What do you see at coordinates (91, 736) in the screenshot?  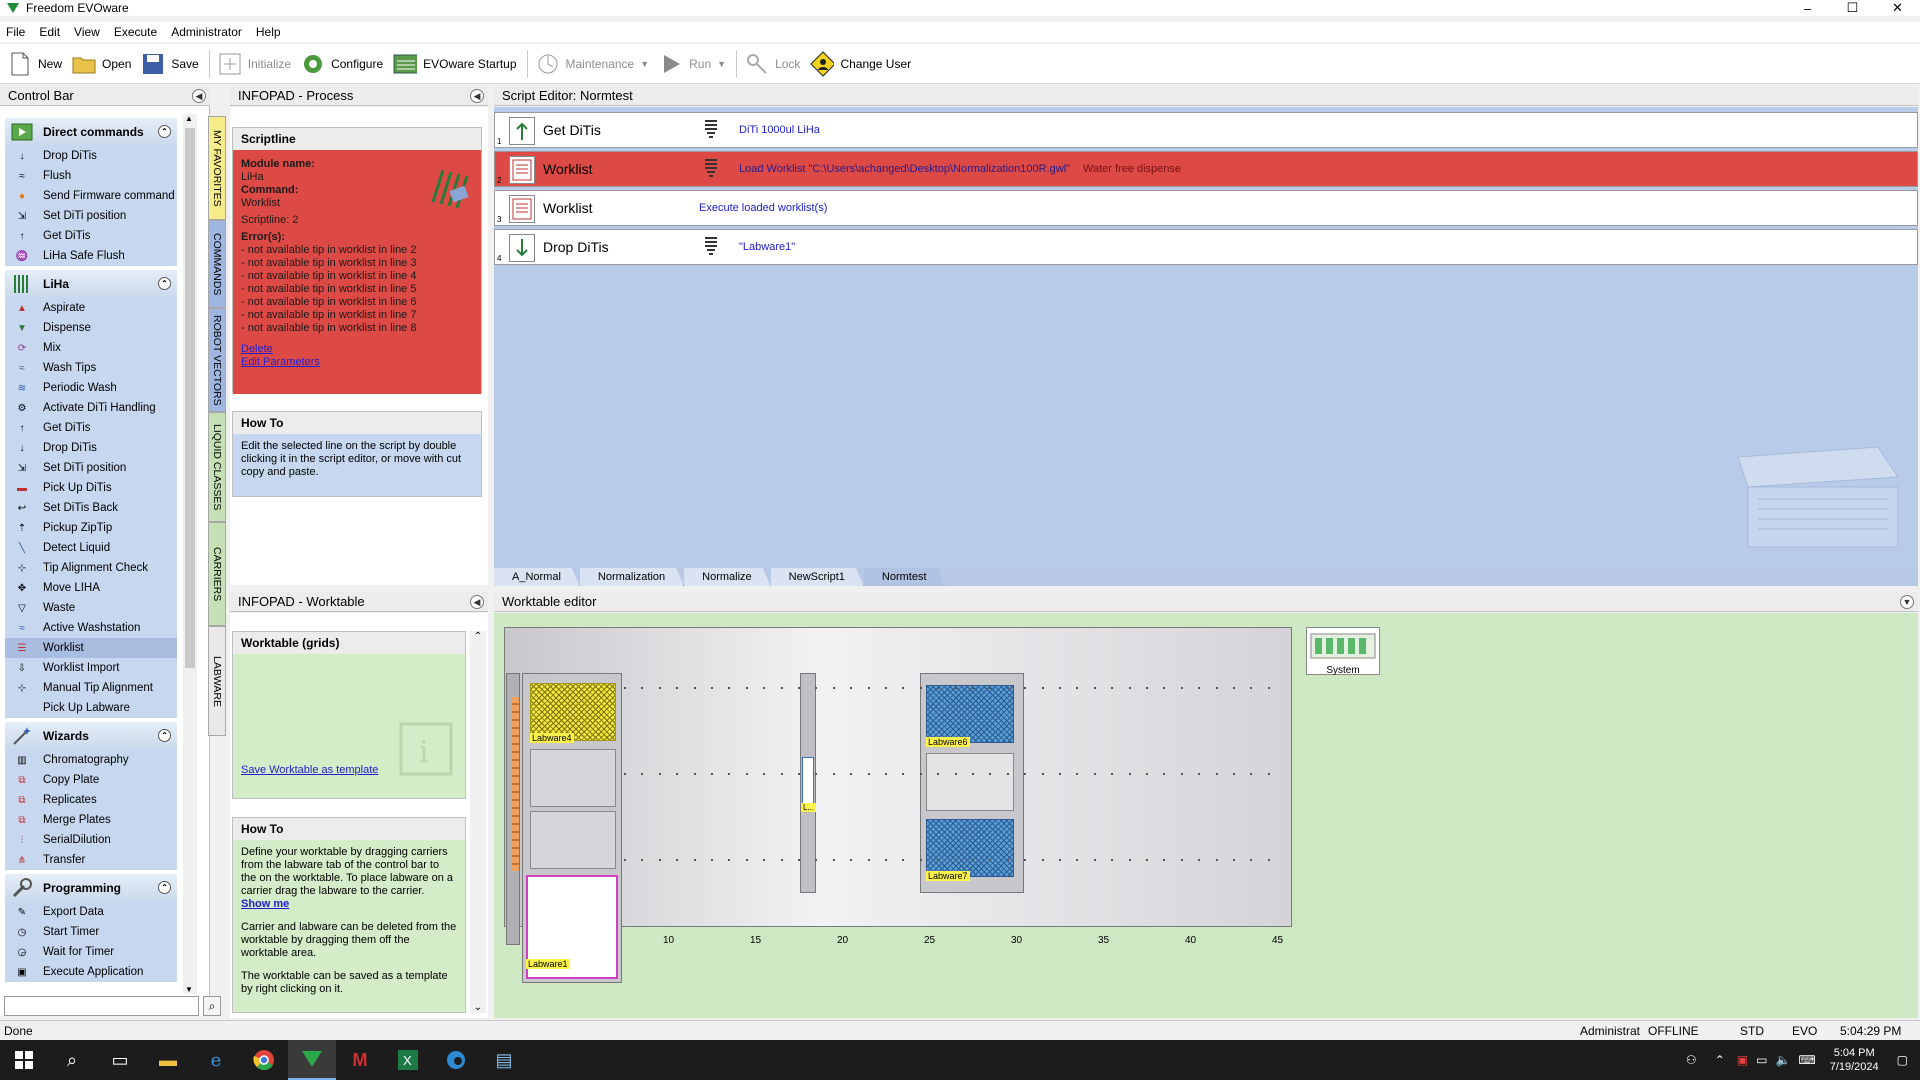 I see `group-wizards: Wizards ⌃` at bounding box center [91, 736].